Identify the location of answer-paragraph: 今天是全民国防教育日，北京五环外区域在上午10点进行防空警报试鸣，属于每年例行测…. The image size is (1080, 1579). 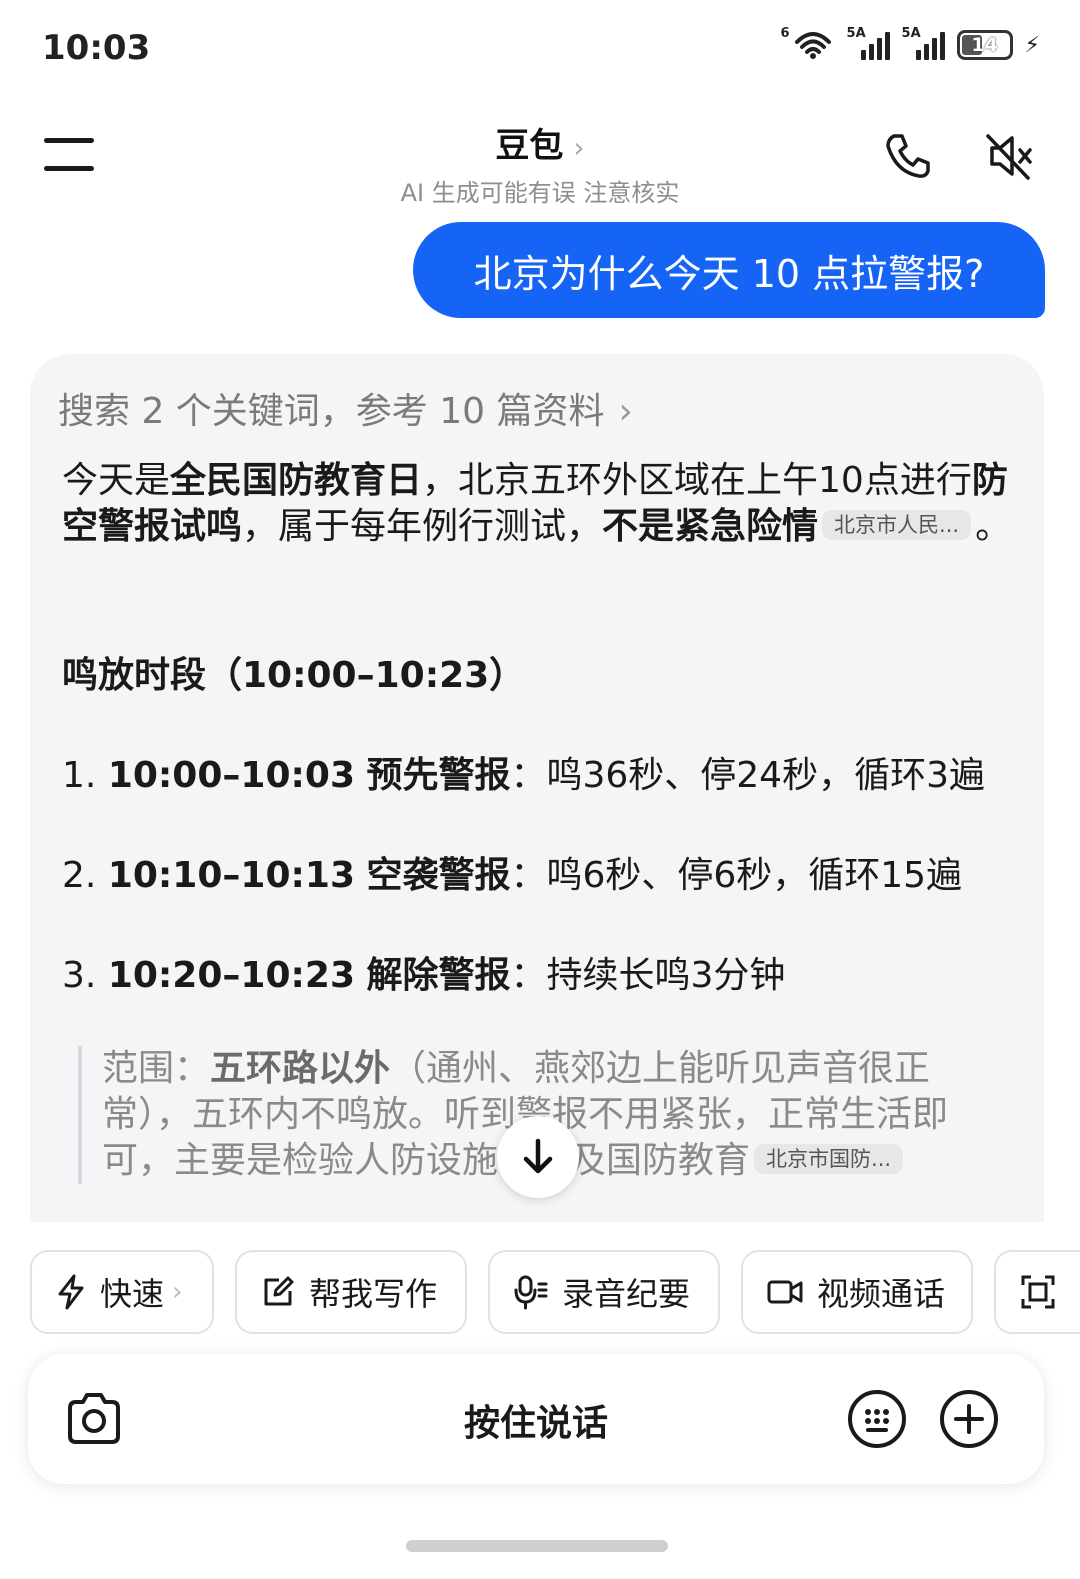
(537, 503).